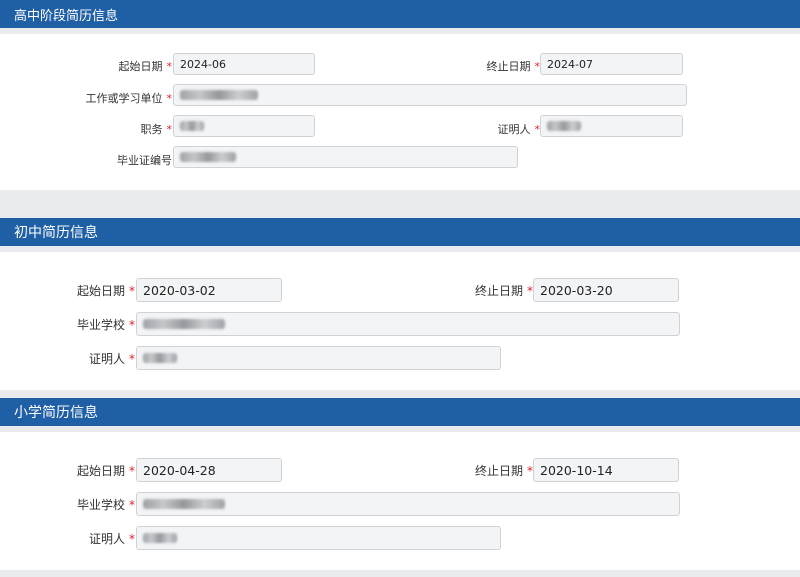 This screenshot has width=800, height=577. Describe the element at coordinates (144, 160) in the screenshot. I see `cert-label: 毕业证编号` at that location.